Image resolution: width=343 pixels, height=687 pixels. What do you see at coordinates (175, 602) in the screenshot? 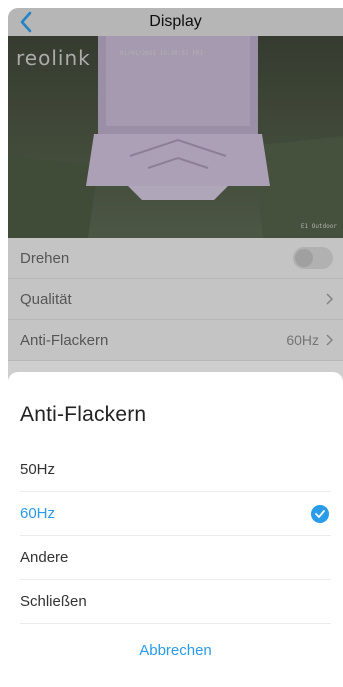
I see `option-close: Schließen` at bounding box center [175, 602].